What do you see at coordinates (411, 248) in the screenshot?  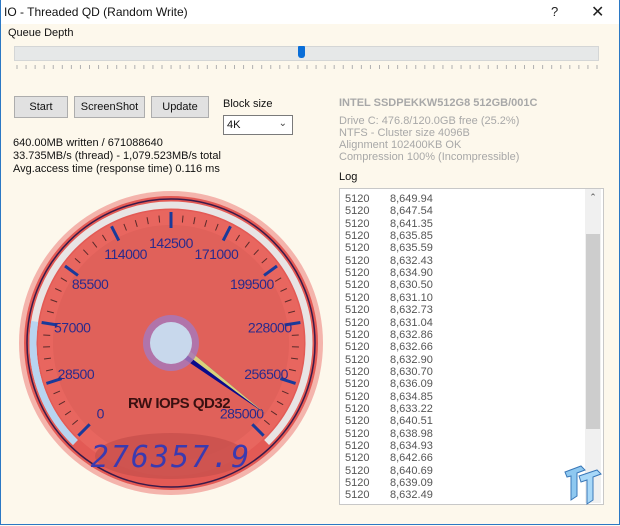 I see `log-iops-value: 8,635.59` at bounding box center [411, 248].